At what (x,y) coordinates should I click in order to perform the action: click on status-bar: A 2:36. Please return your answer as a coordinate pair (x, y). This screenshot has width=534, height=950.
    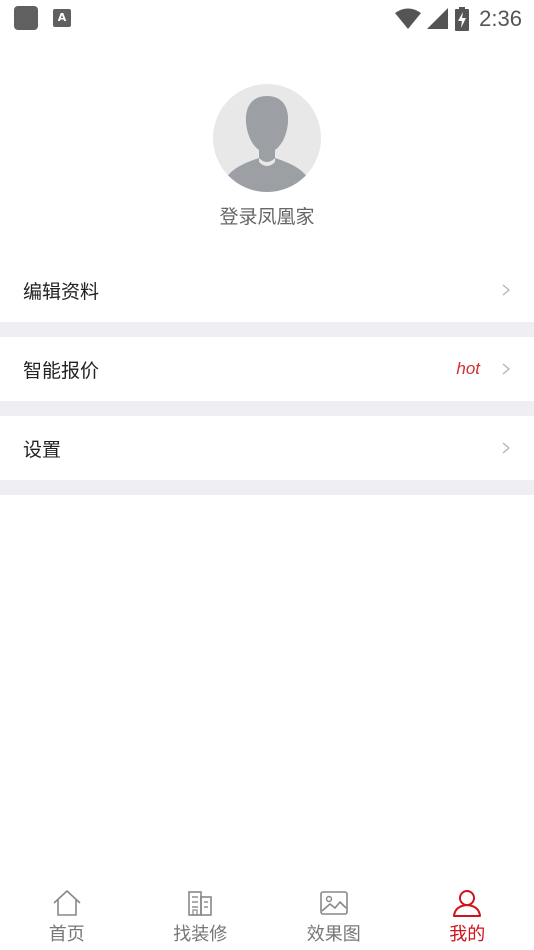
    Looking at the image, I should click on (267, 19).